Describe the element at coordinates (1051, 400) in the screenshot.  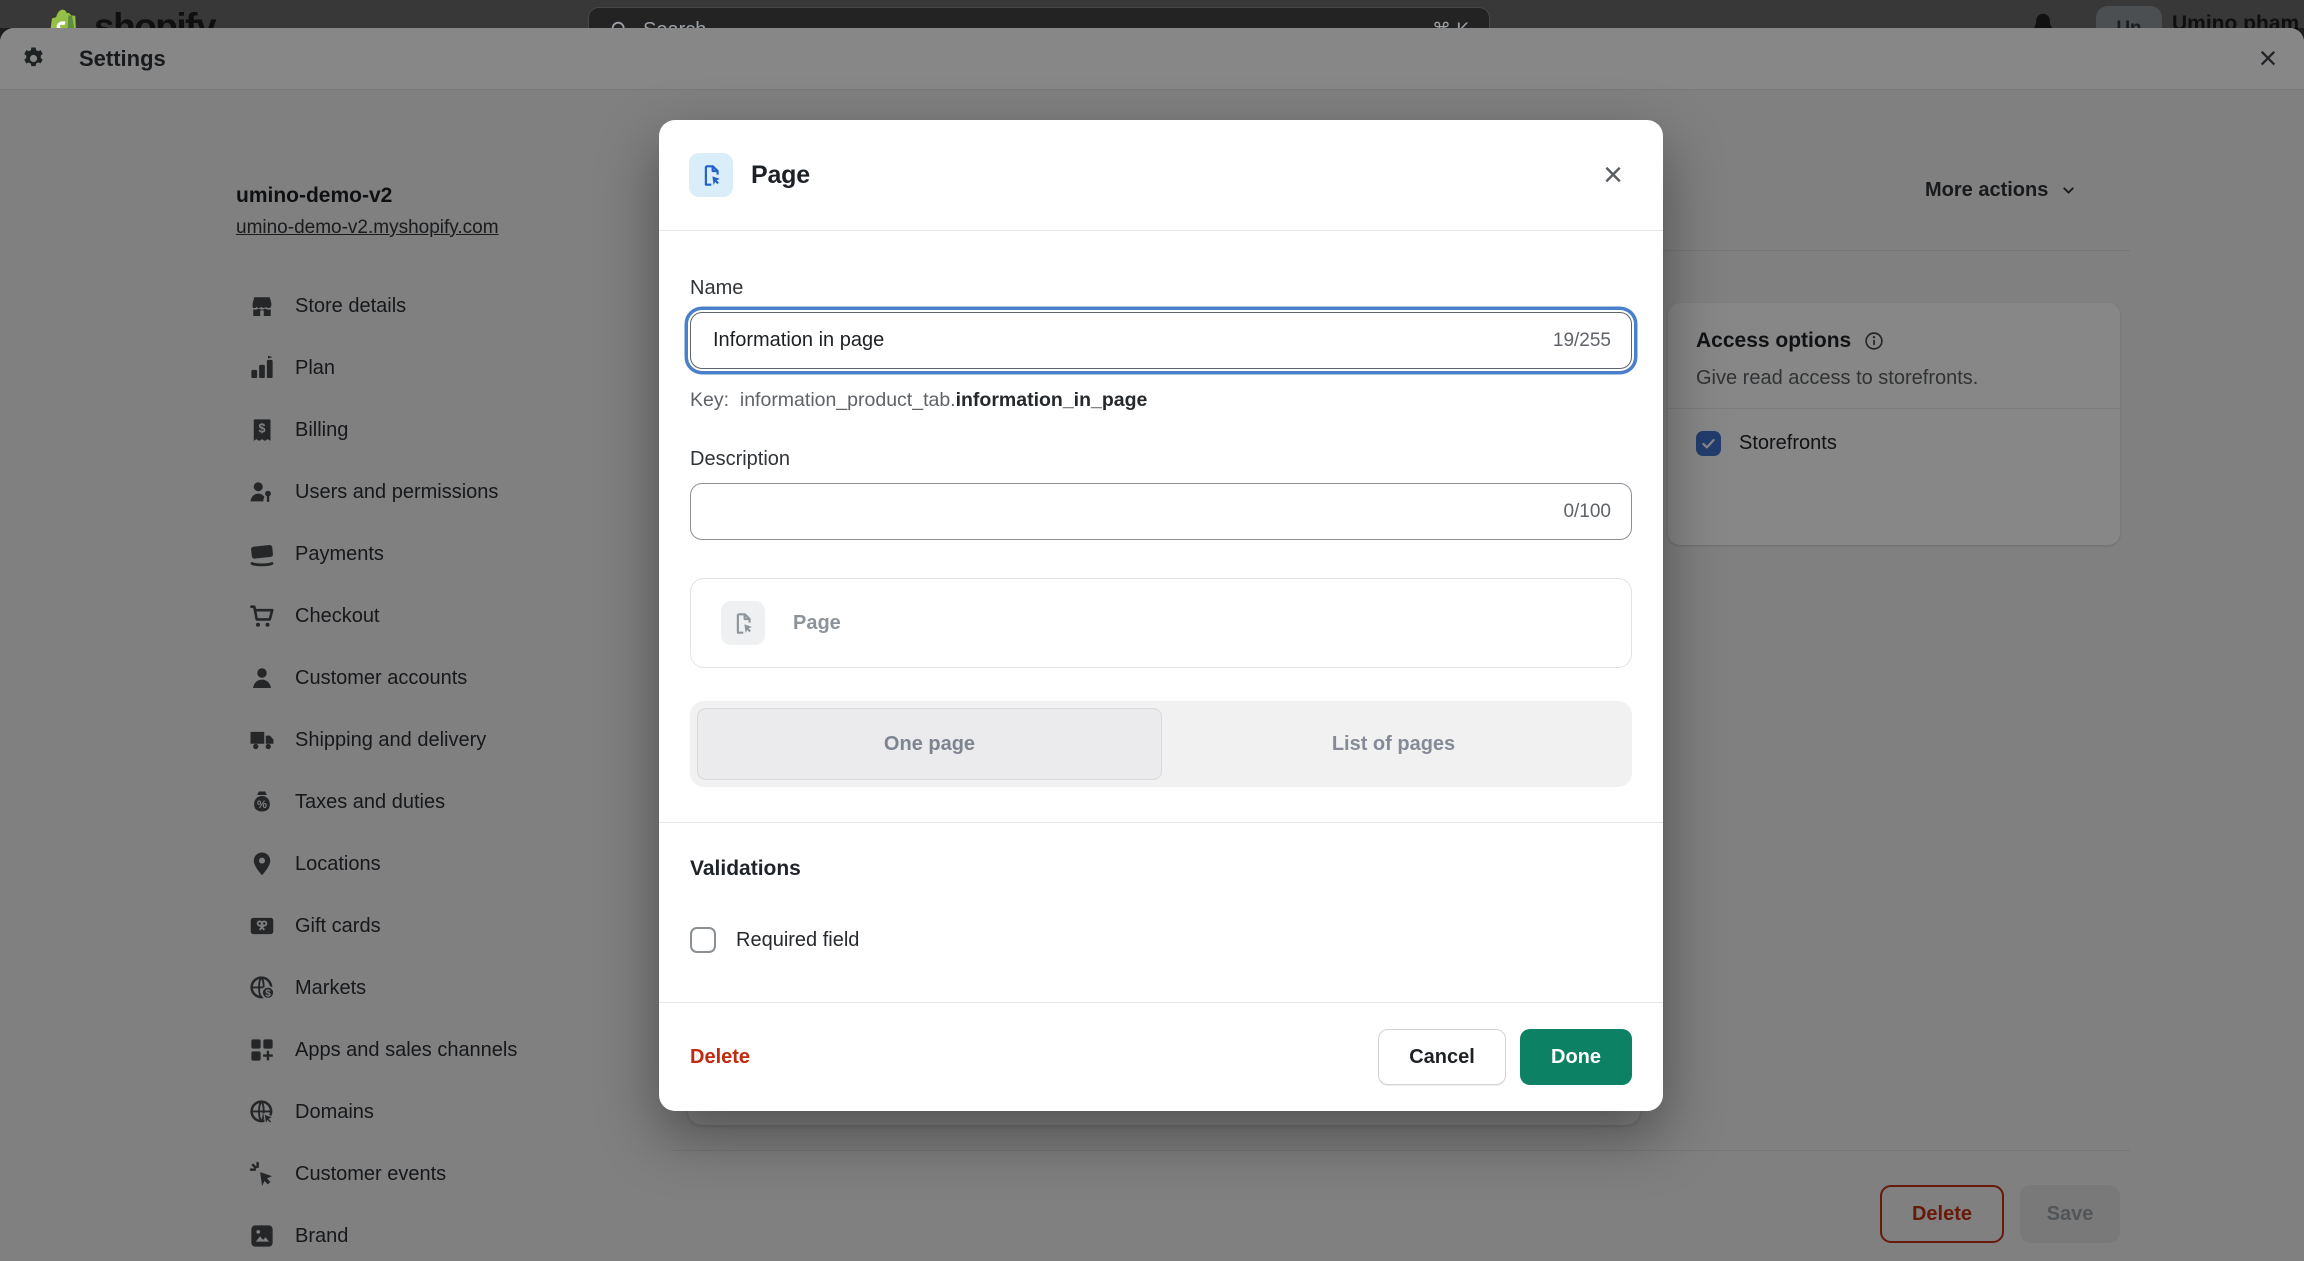
I see `key-value: information_in_page` at that location.